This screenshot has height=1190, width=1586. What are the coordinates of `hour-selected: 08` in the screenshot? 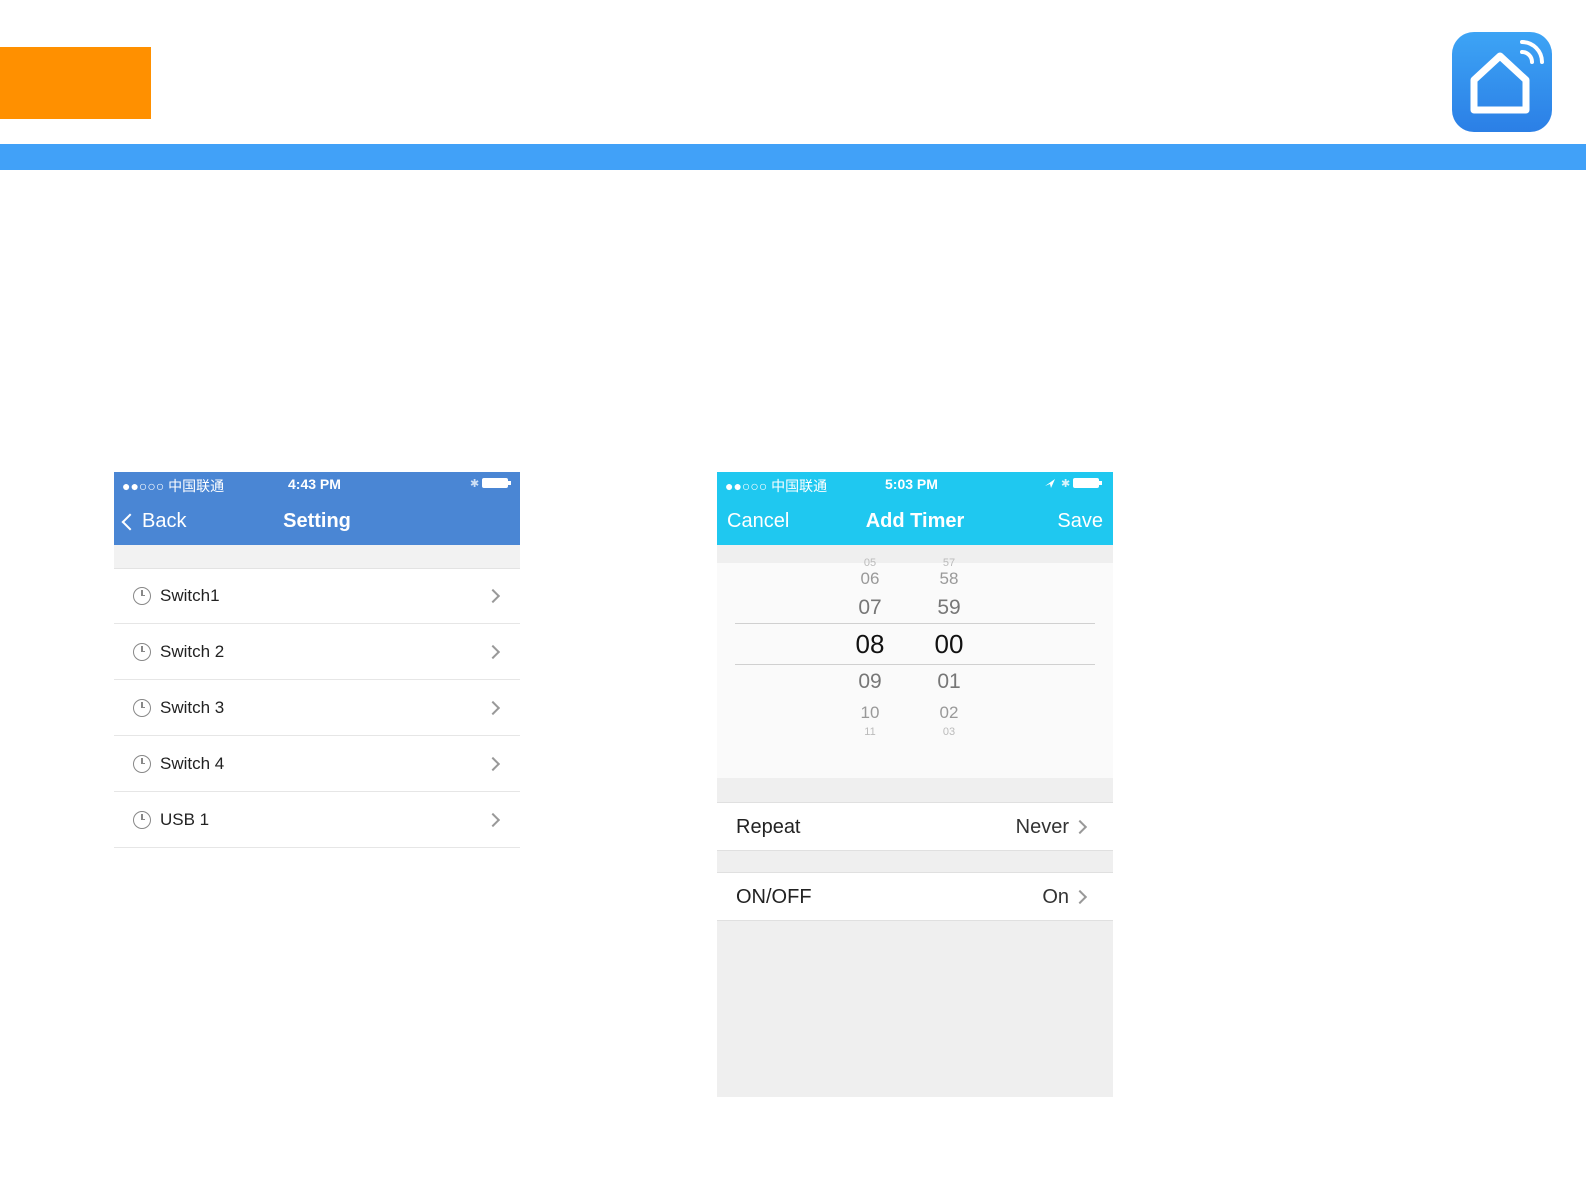 It's located at (870, 644).